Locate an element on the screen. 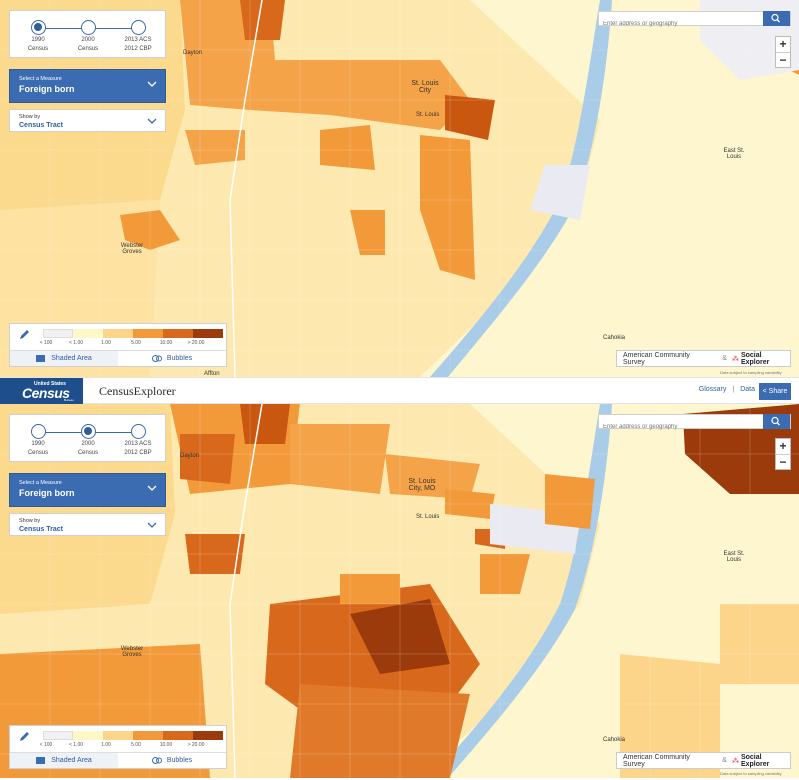 The height and width of the screenshot is (780, 799). legend-label: 10.00 is located at coordinates (166, 343).